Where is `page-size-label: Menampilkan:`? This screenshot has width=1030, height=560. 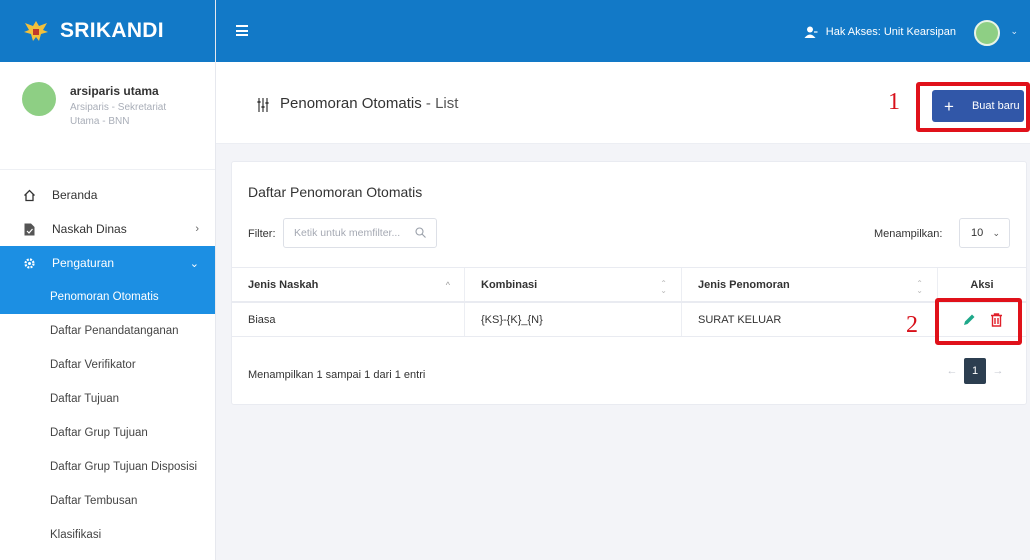 page-size-label: Menampilkan: is located at coordinates (908, 234).